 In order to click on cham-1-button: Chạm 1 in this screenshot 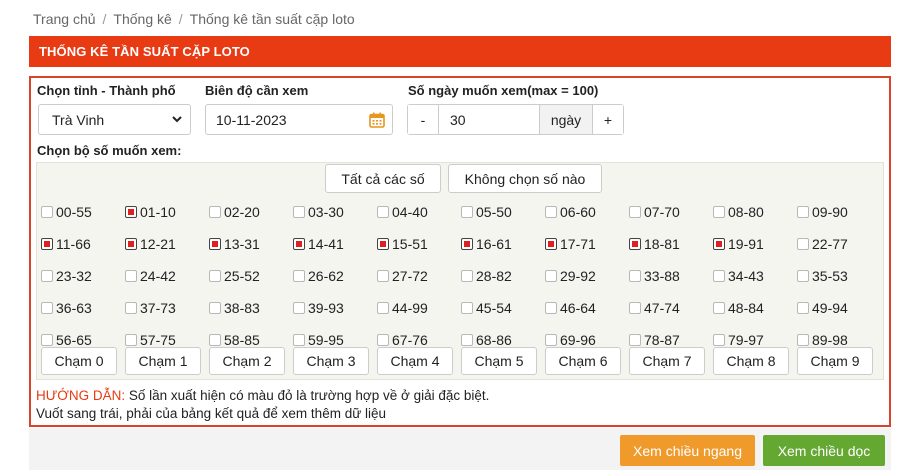, I will do `click(163, 361)`.